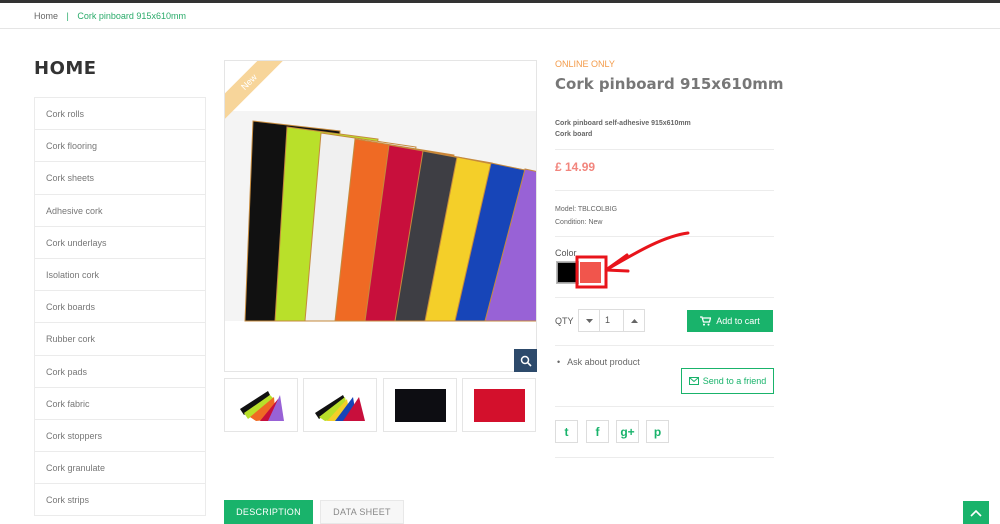 This screenshot has width=1000, height=524. I want to click on facebook-share-button: f, so click(597, 431).